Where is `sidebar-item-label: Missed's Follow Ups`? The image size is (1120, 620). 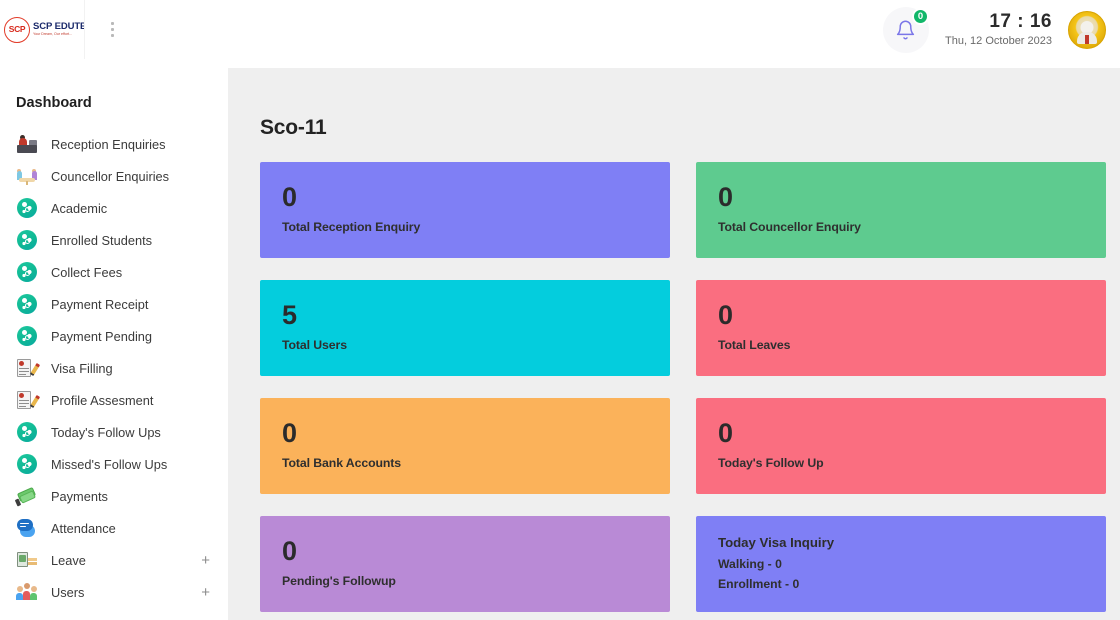
sidebar-item-label: Missed's Follow Ups is located at coordinates (109, 464).